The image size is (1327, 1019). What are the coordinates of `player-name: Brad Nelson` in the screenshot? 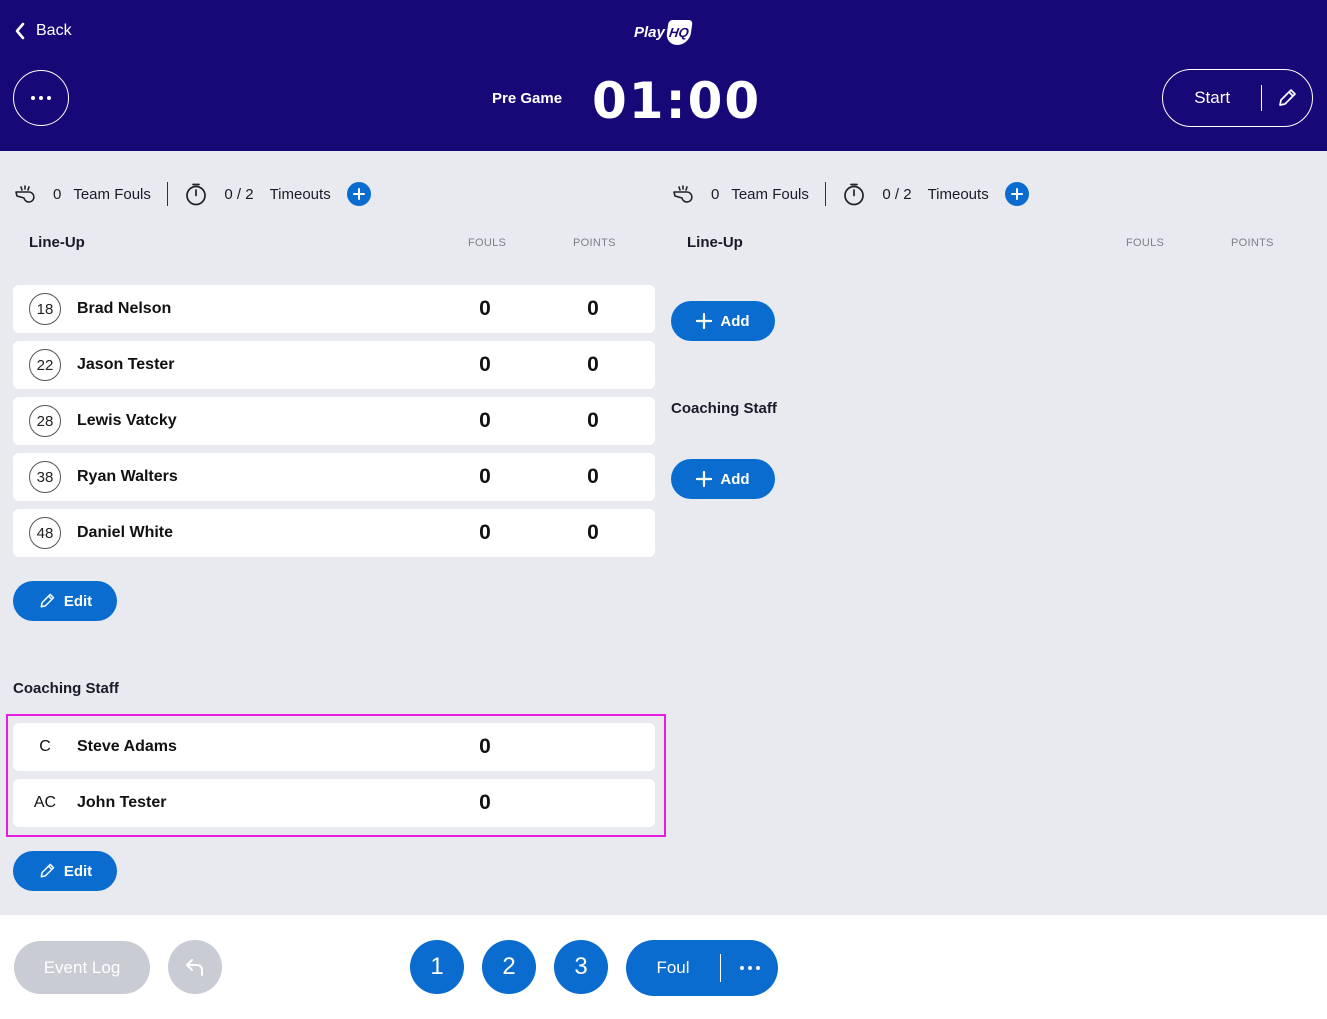 It's located at (124, 308).